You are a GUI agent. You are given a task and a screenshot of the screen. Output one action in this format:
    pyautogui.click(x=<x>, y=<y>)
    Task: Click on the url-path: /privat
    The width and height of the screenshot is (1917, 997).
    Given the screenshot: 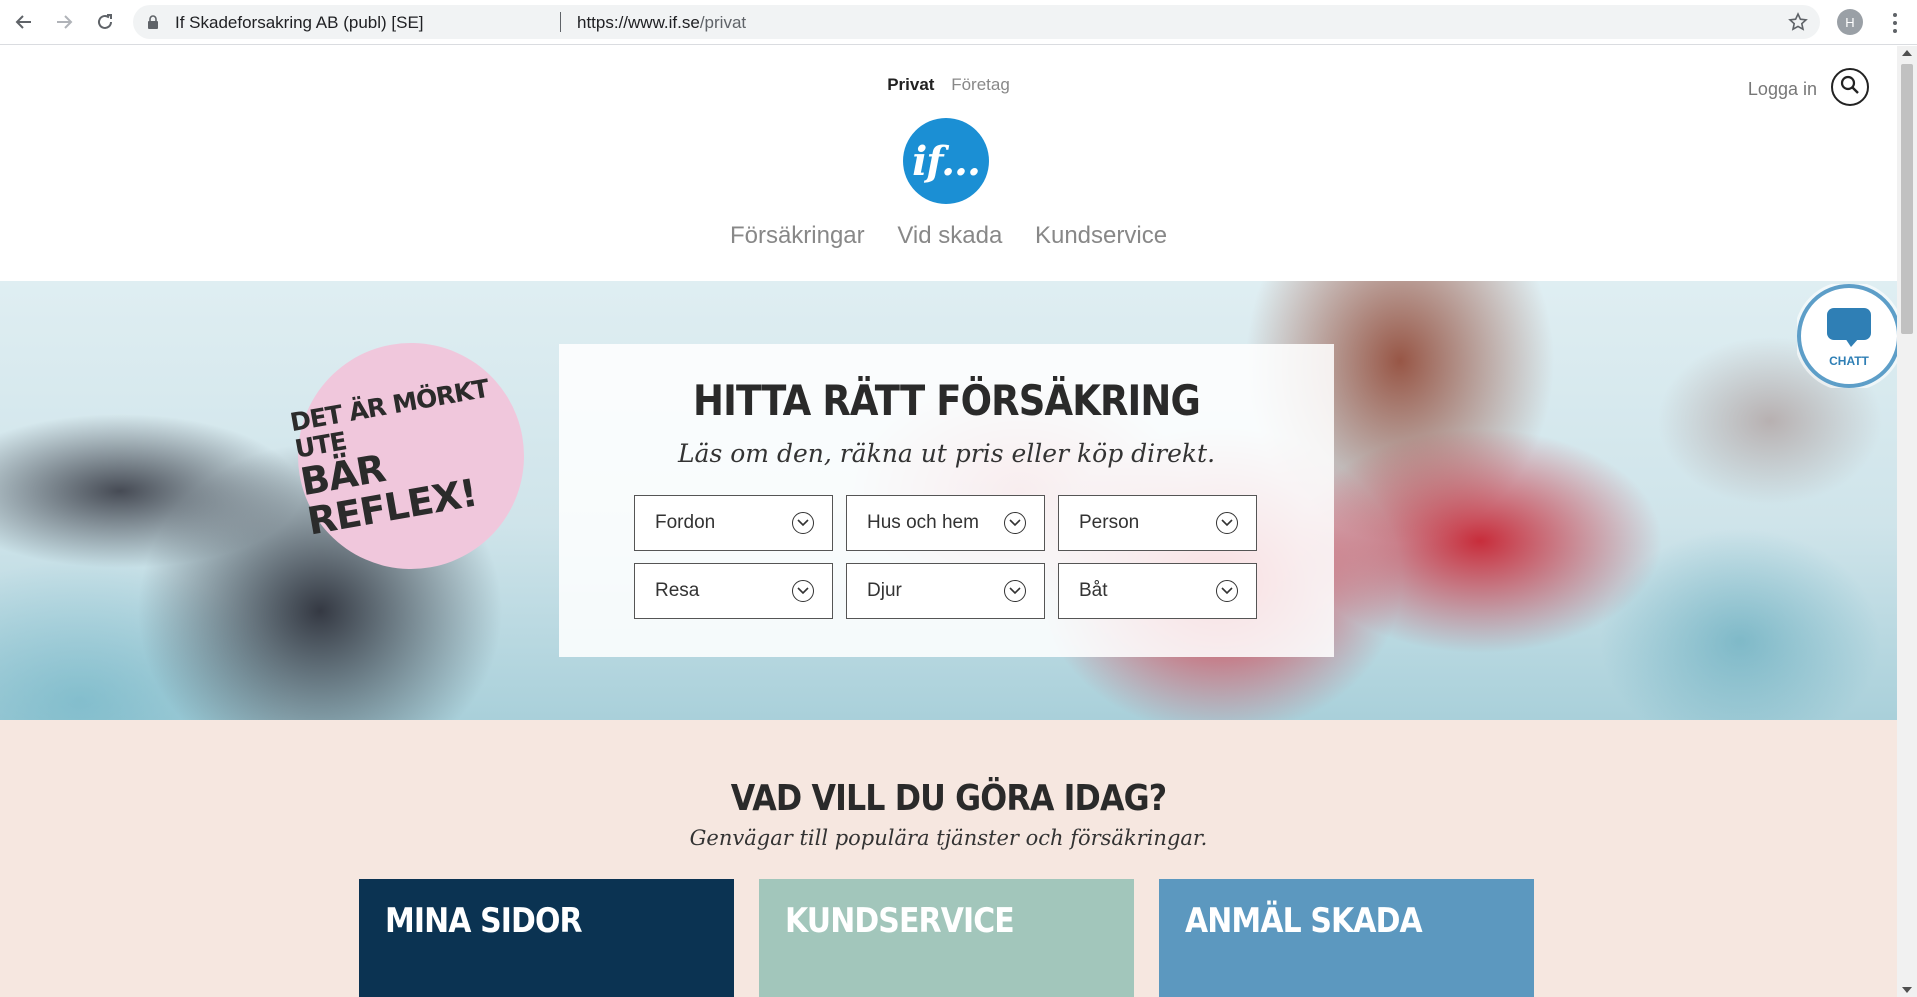 What is the action you would take?
    pyautogui.click(x=723, y=22)
    